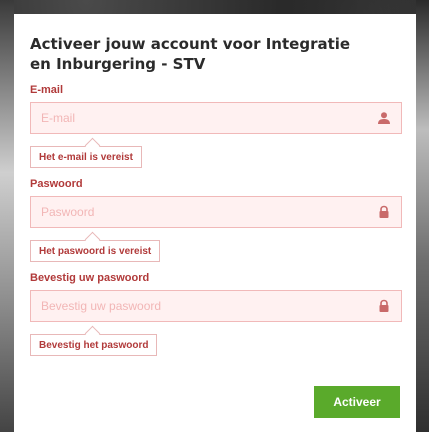 The width and height of the screenshot is (429, 432). Describe the element at coordinates (47, 90) in the screenshot. I see `email-label: E-mail` at that location.